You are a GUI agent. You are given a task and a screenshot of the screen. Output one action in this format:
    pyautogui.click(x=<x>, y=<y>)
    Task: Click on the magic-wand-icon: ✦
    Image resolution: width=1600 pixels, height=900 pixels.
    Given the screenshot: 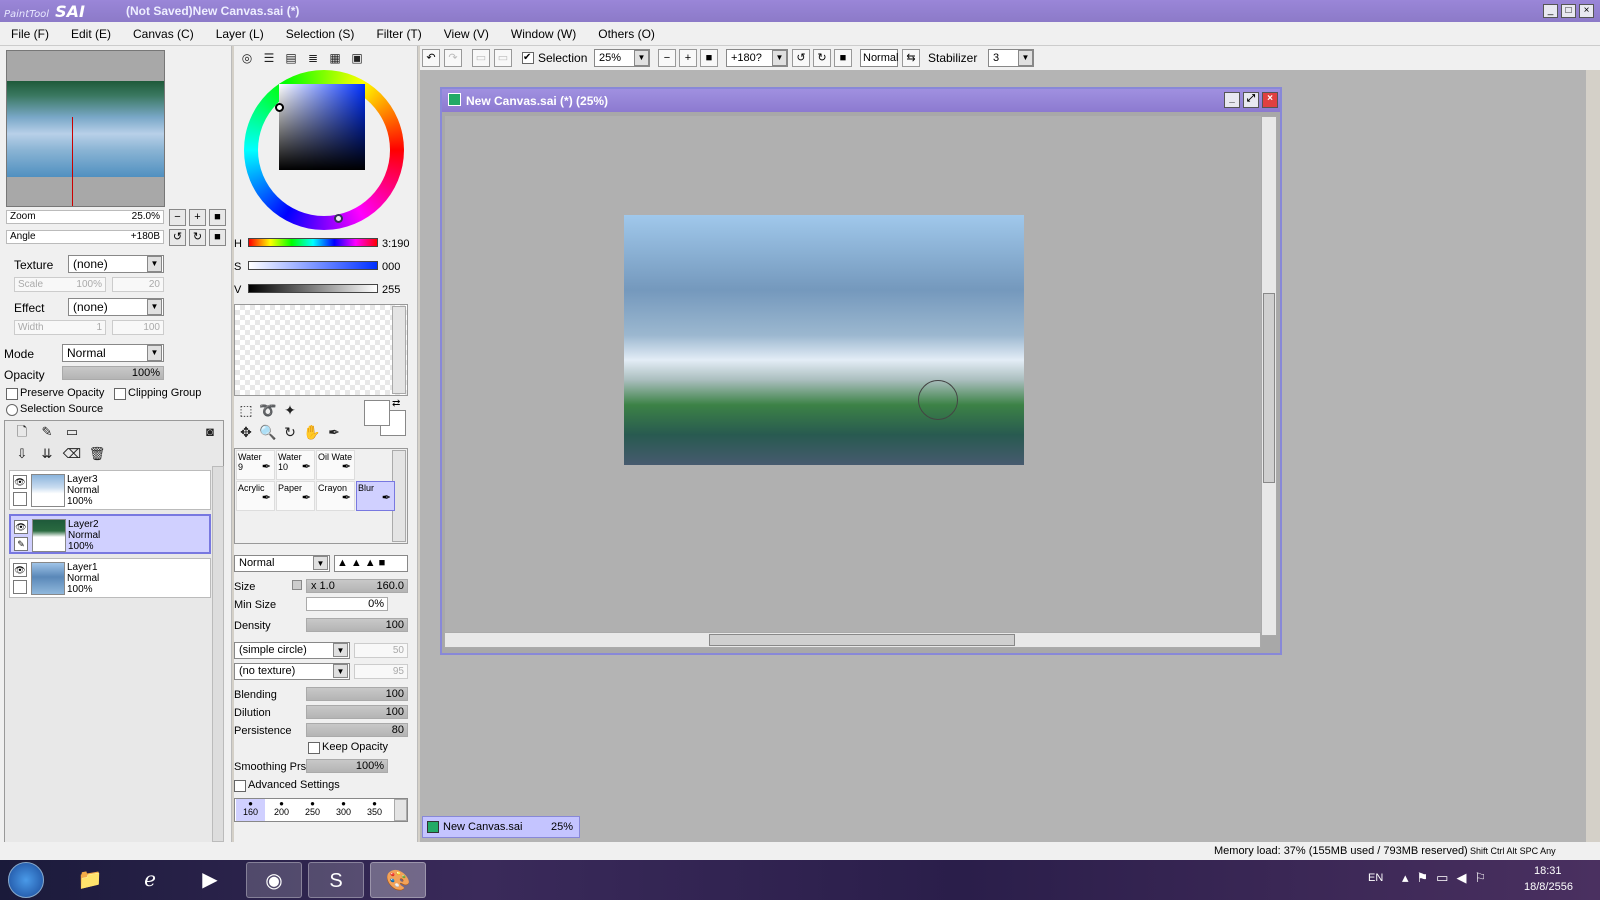 What is the action you would take?
    pyautogui.click(x=290, y=410)
    